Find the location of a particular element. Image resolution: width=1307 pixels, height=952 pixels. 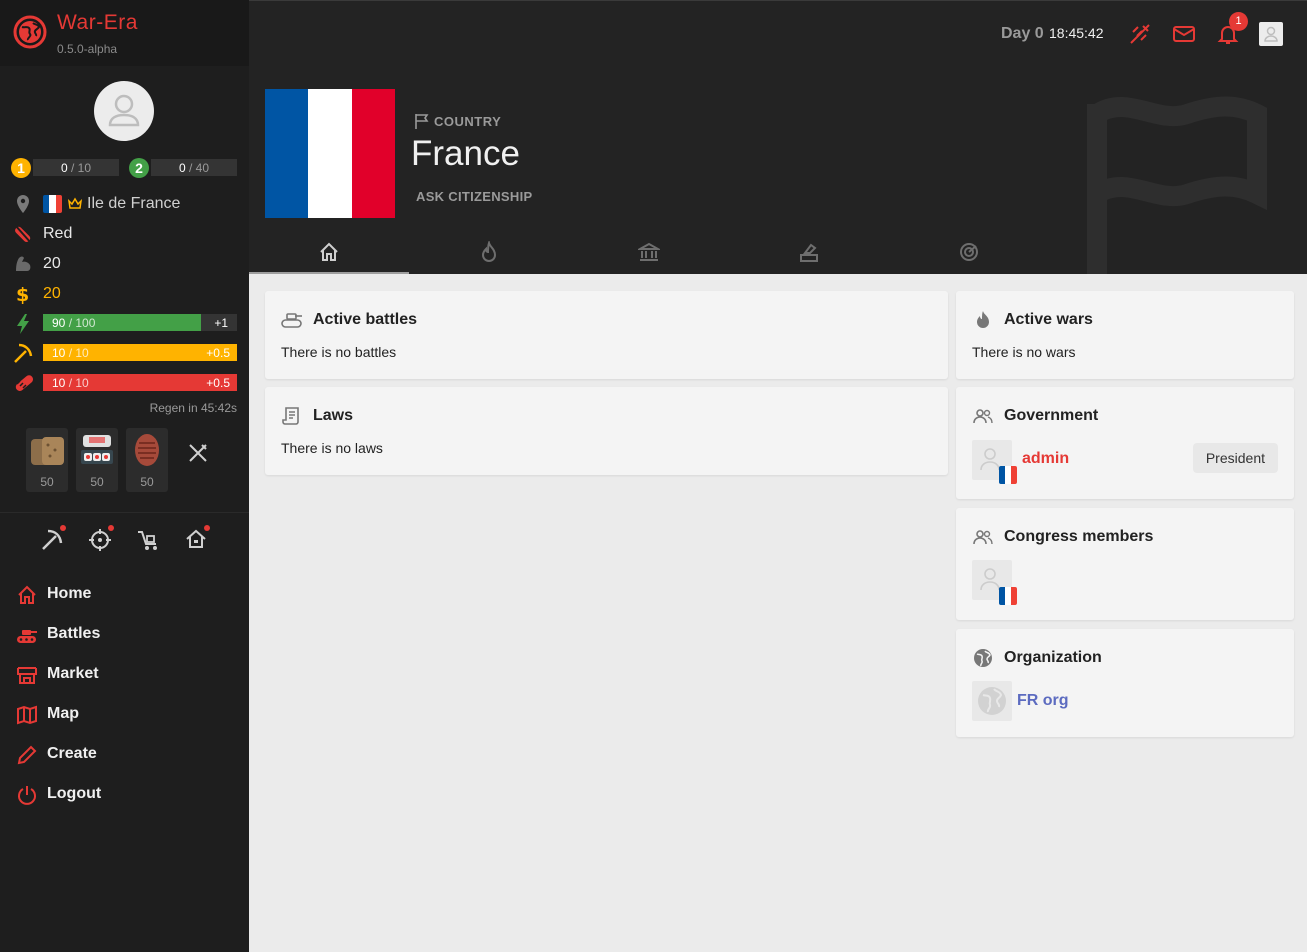

dollar-icon: $ is located at coordinates (22, 294).